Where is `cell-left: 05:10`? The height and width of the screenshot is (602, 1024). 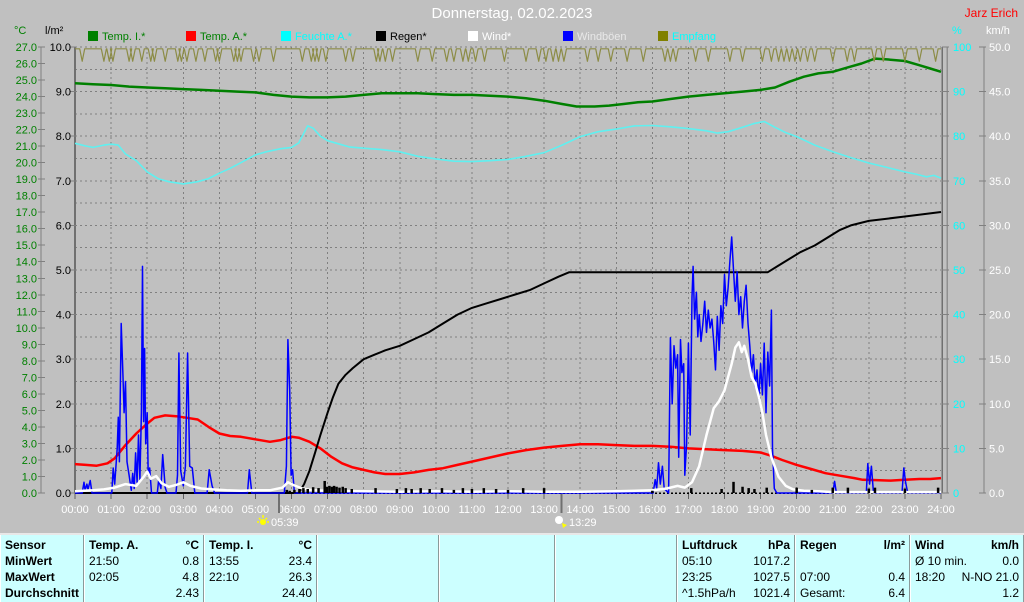
cell-left: 05:10 is located at coordinates (697, 561).